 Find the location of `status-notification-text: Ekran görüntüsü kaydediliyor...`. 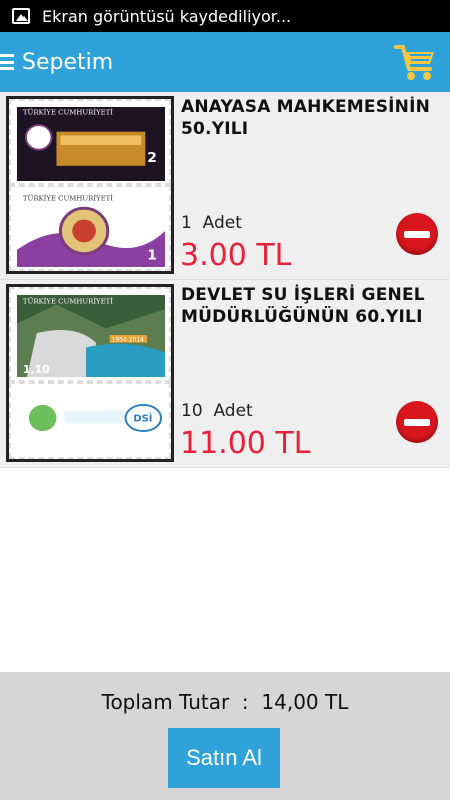

status-notification-text: Ekran görüntüsü kaydediliyor... is located at coordinates (167, 16).